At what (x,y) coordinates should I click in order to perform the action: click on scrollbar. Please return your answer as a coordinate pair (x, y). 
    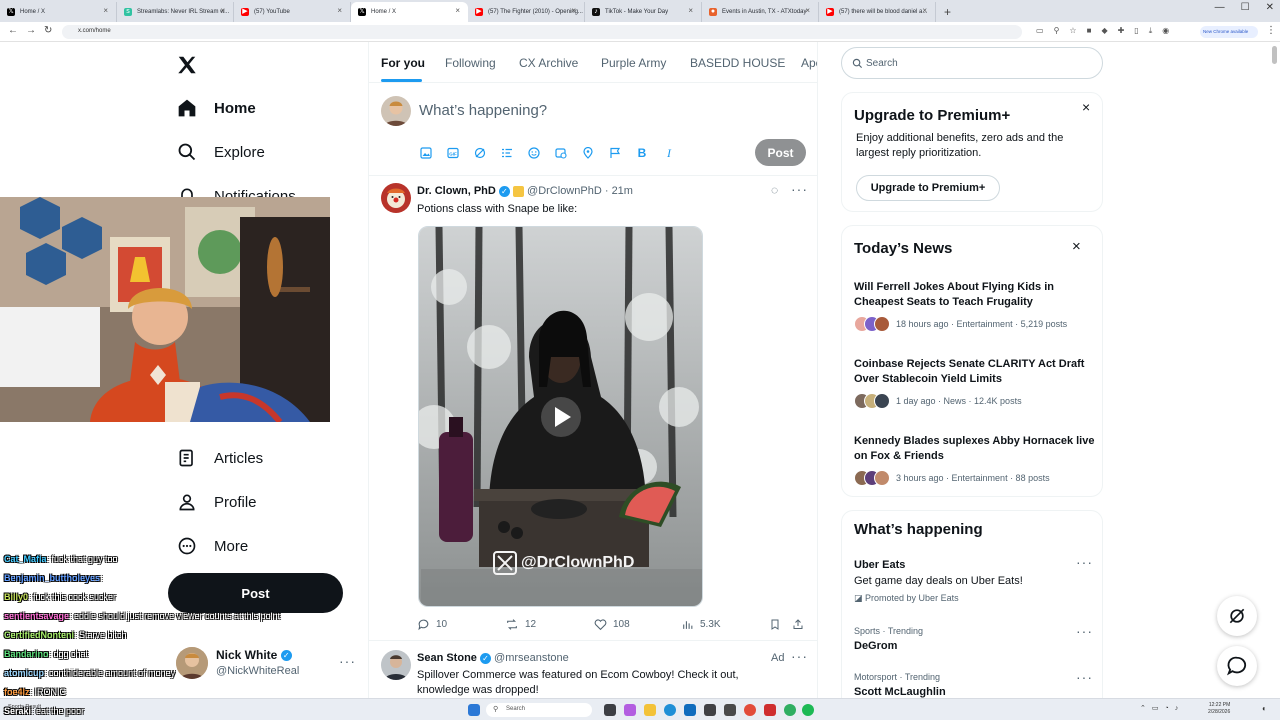
    Looking at the image, I should click on (1274, 55).